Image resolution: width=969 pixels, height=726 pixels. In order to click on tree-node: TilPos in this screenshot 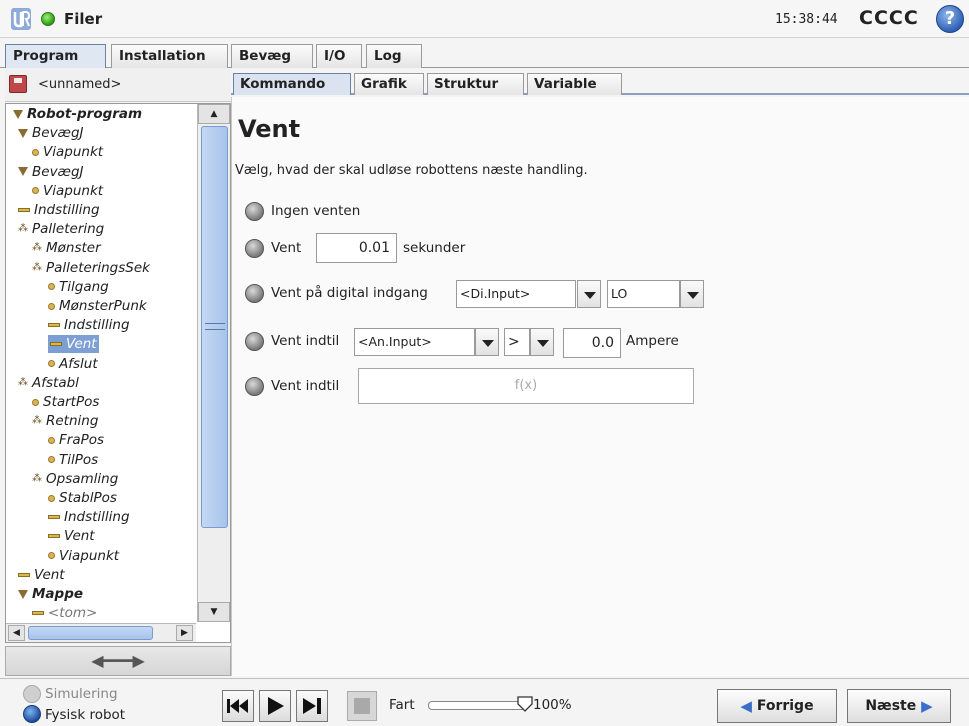, I will do `click(73, 460)`.